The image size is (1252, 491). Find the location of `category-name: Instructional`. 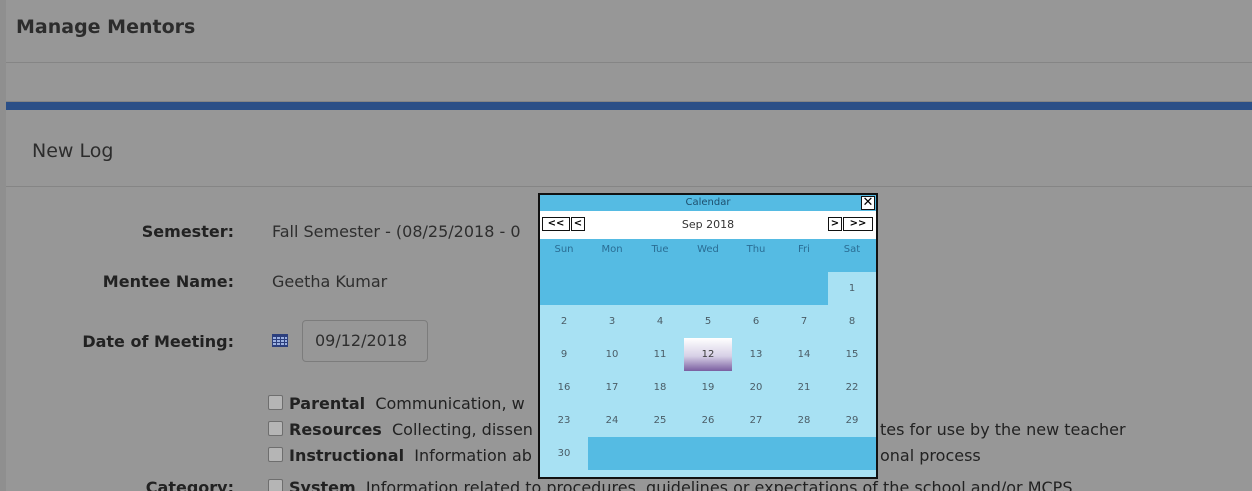

category-name: Instructional is located at coordinates (347, 455).